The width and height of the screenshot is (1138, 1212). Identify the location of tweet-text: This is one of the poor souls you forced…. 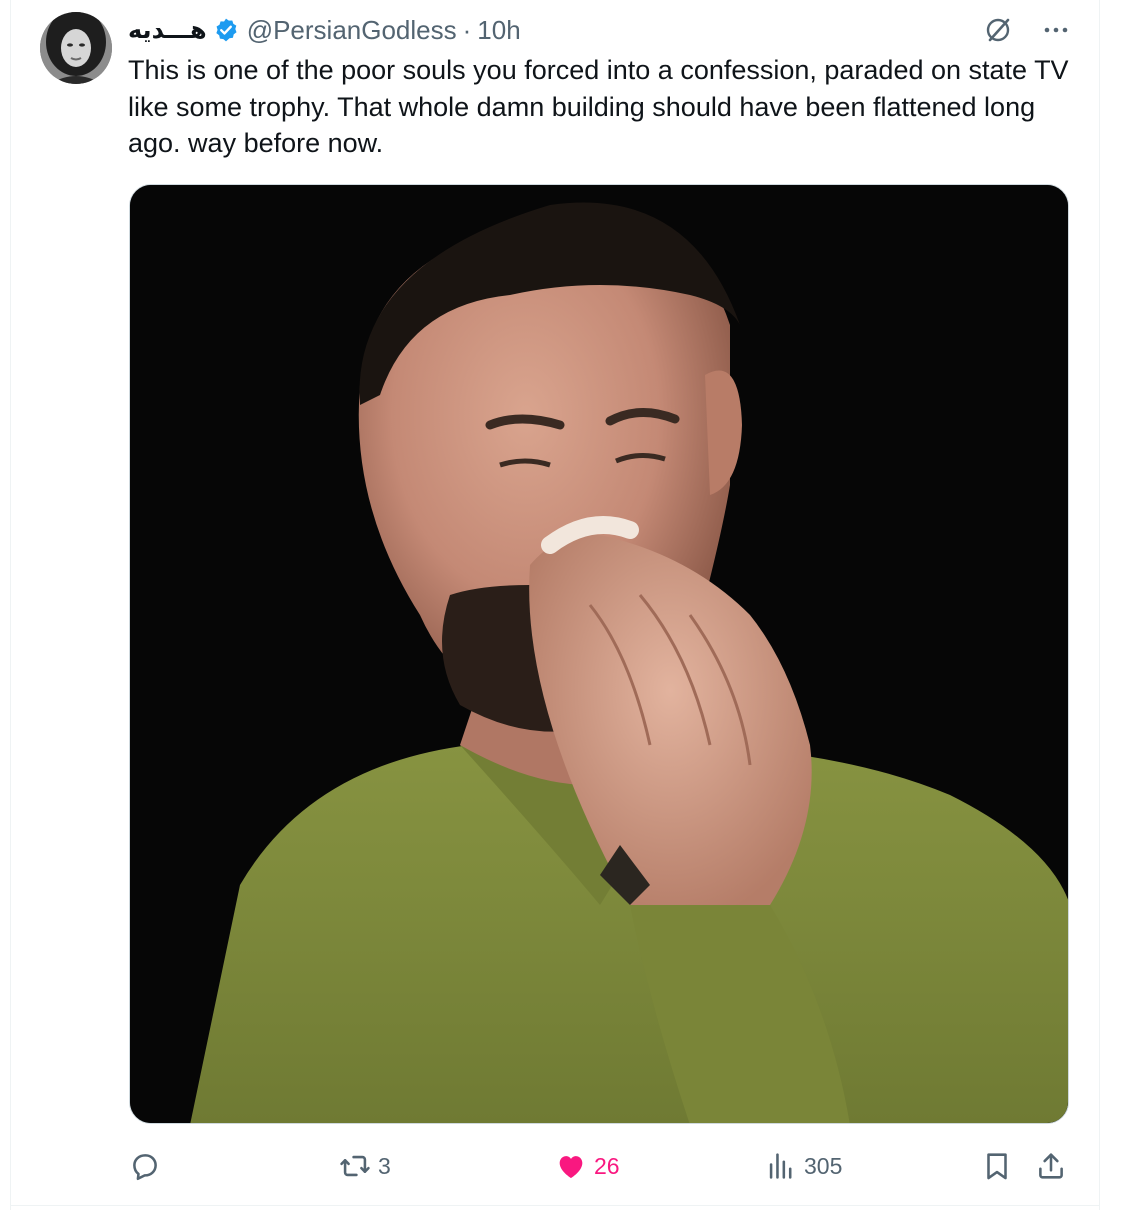
(598, 106).